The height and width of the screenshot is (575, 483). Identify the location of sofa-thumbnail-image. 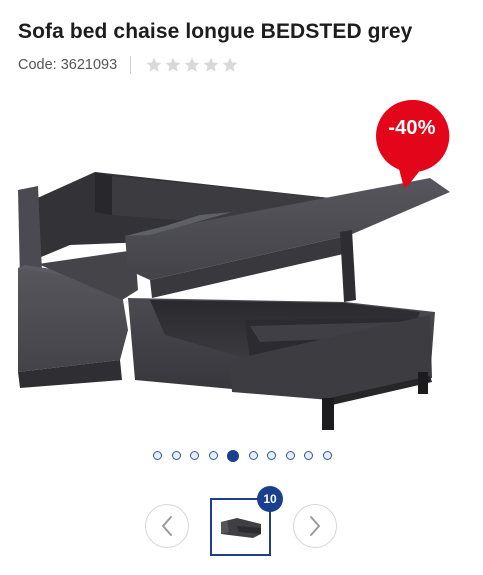
(240, 528).